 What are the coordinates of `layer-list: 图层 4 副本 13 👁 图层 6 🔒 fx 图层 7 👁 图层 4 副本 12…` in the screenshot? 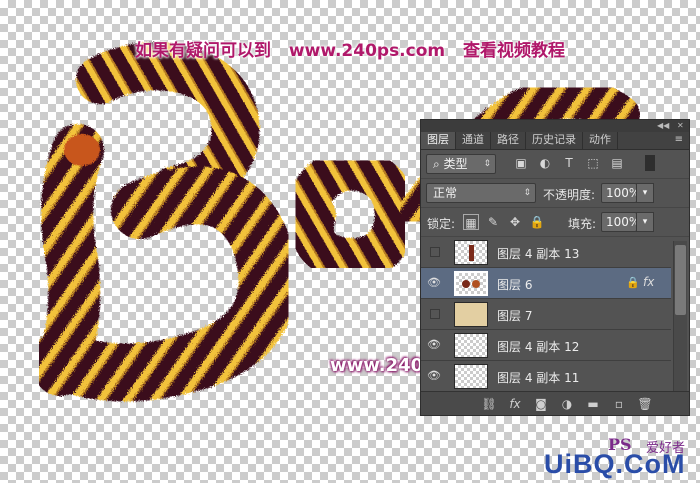 It's located at (546, 314).